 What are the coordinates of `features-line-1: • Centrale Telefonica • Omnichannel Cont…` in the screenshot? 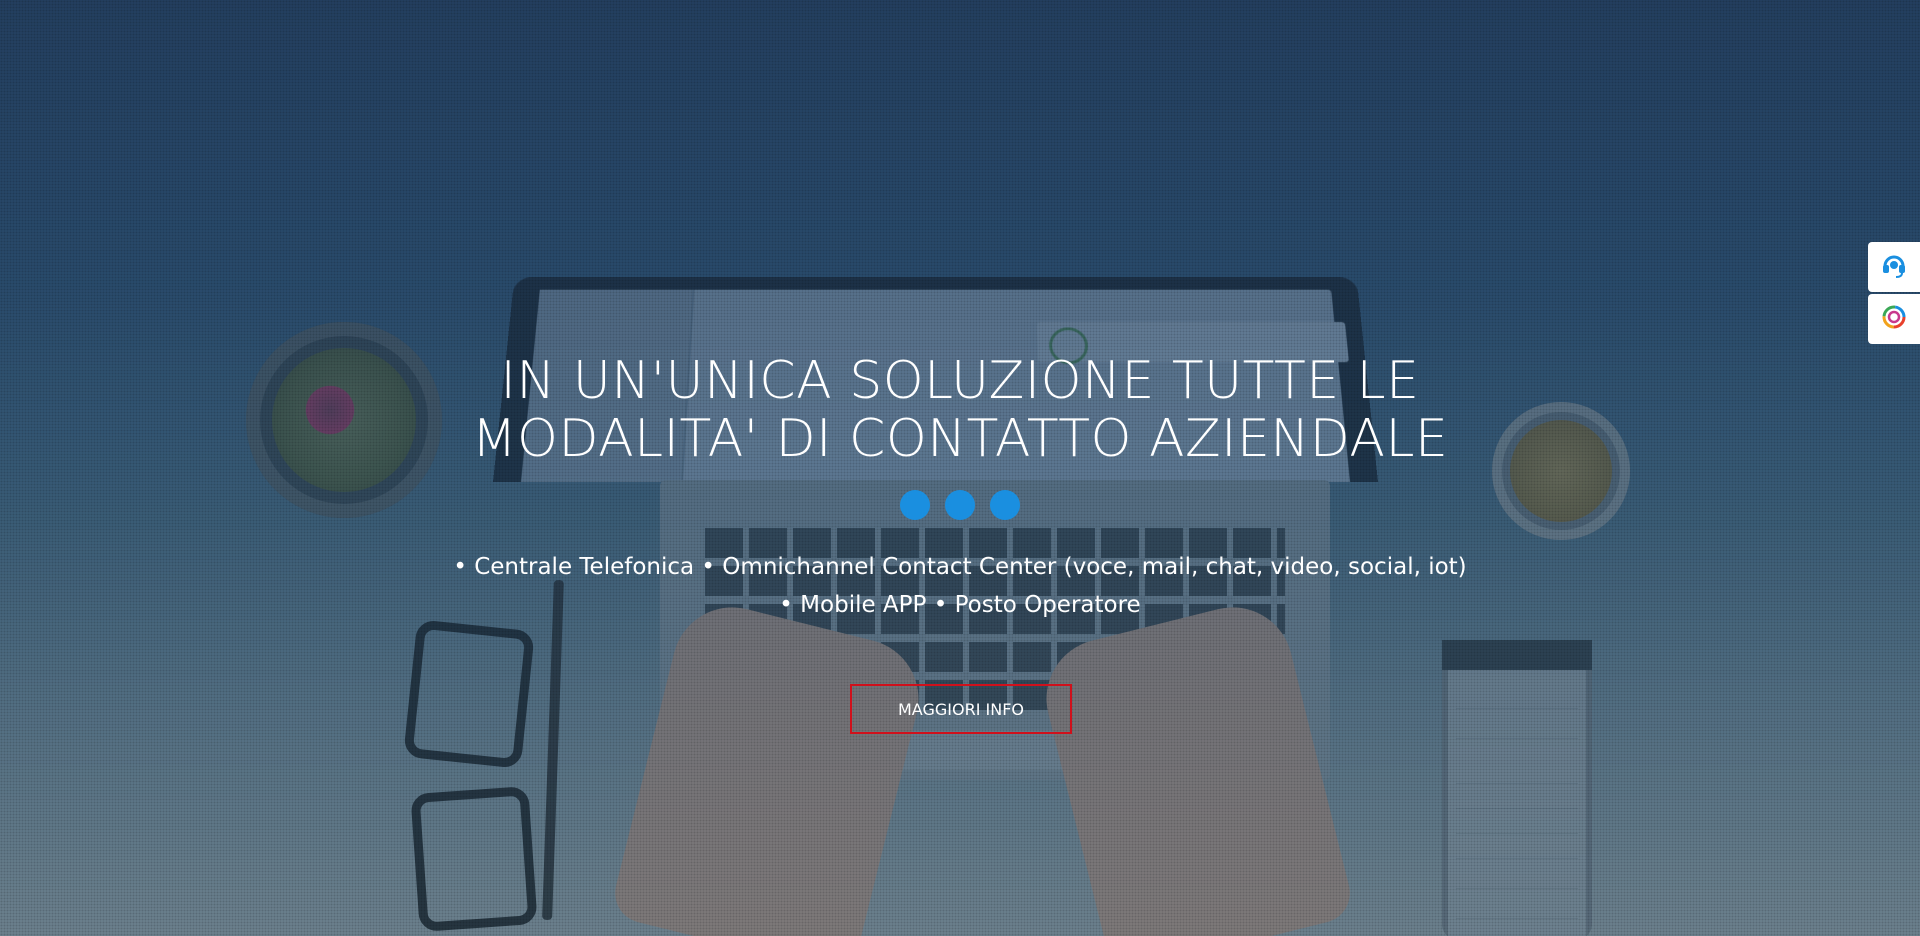 It's located at (960, 567).